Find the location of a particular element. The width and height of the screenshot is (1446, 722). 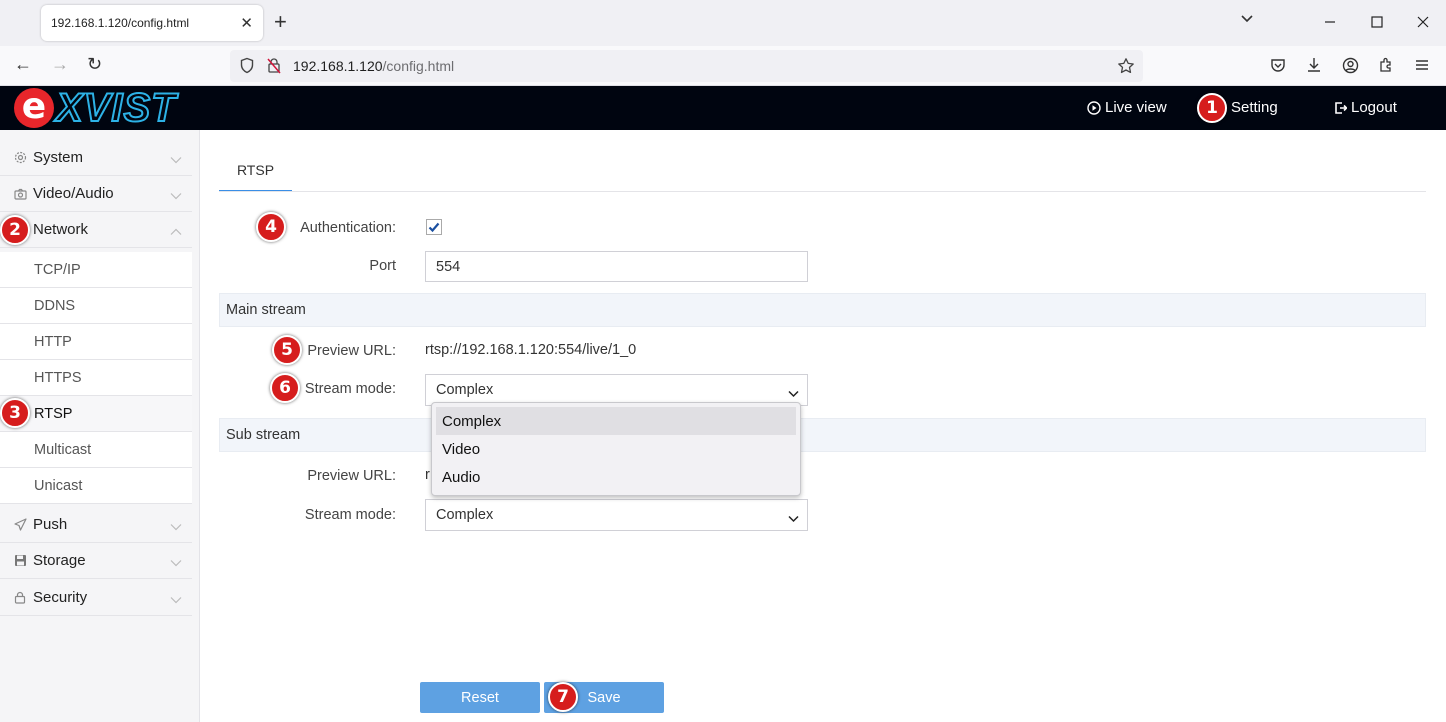

annotation-marker-4: 4 is located at coordinates (271, 227).